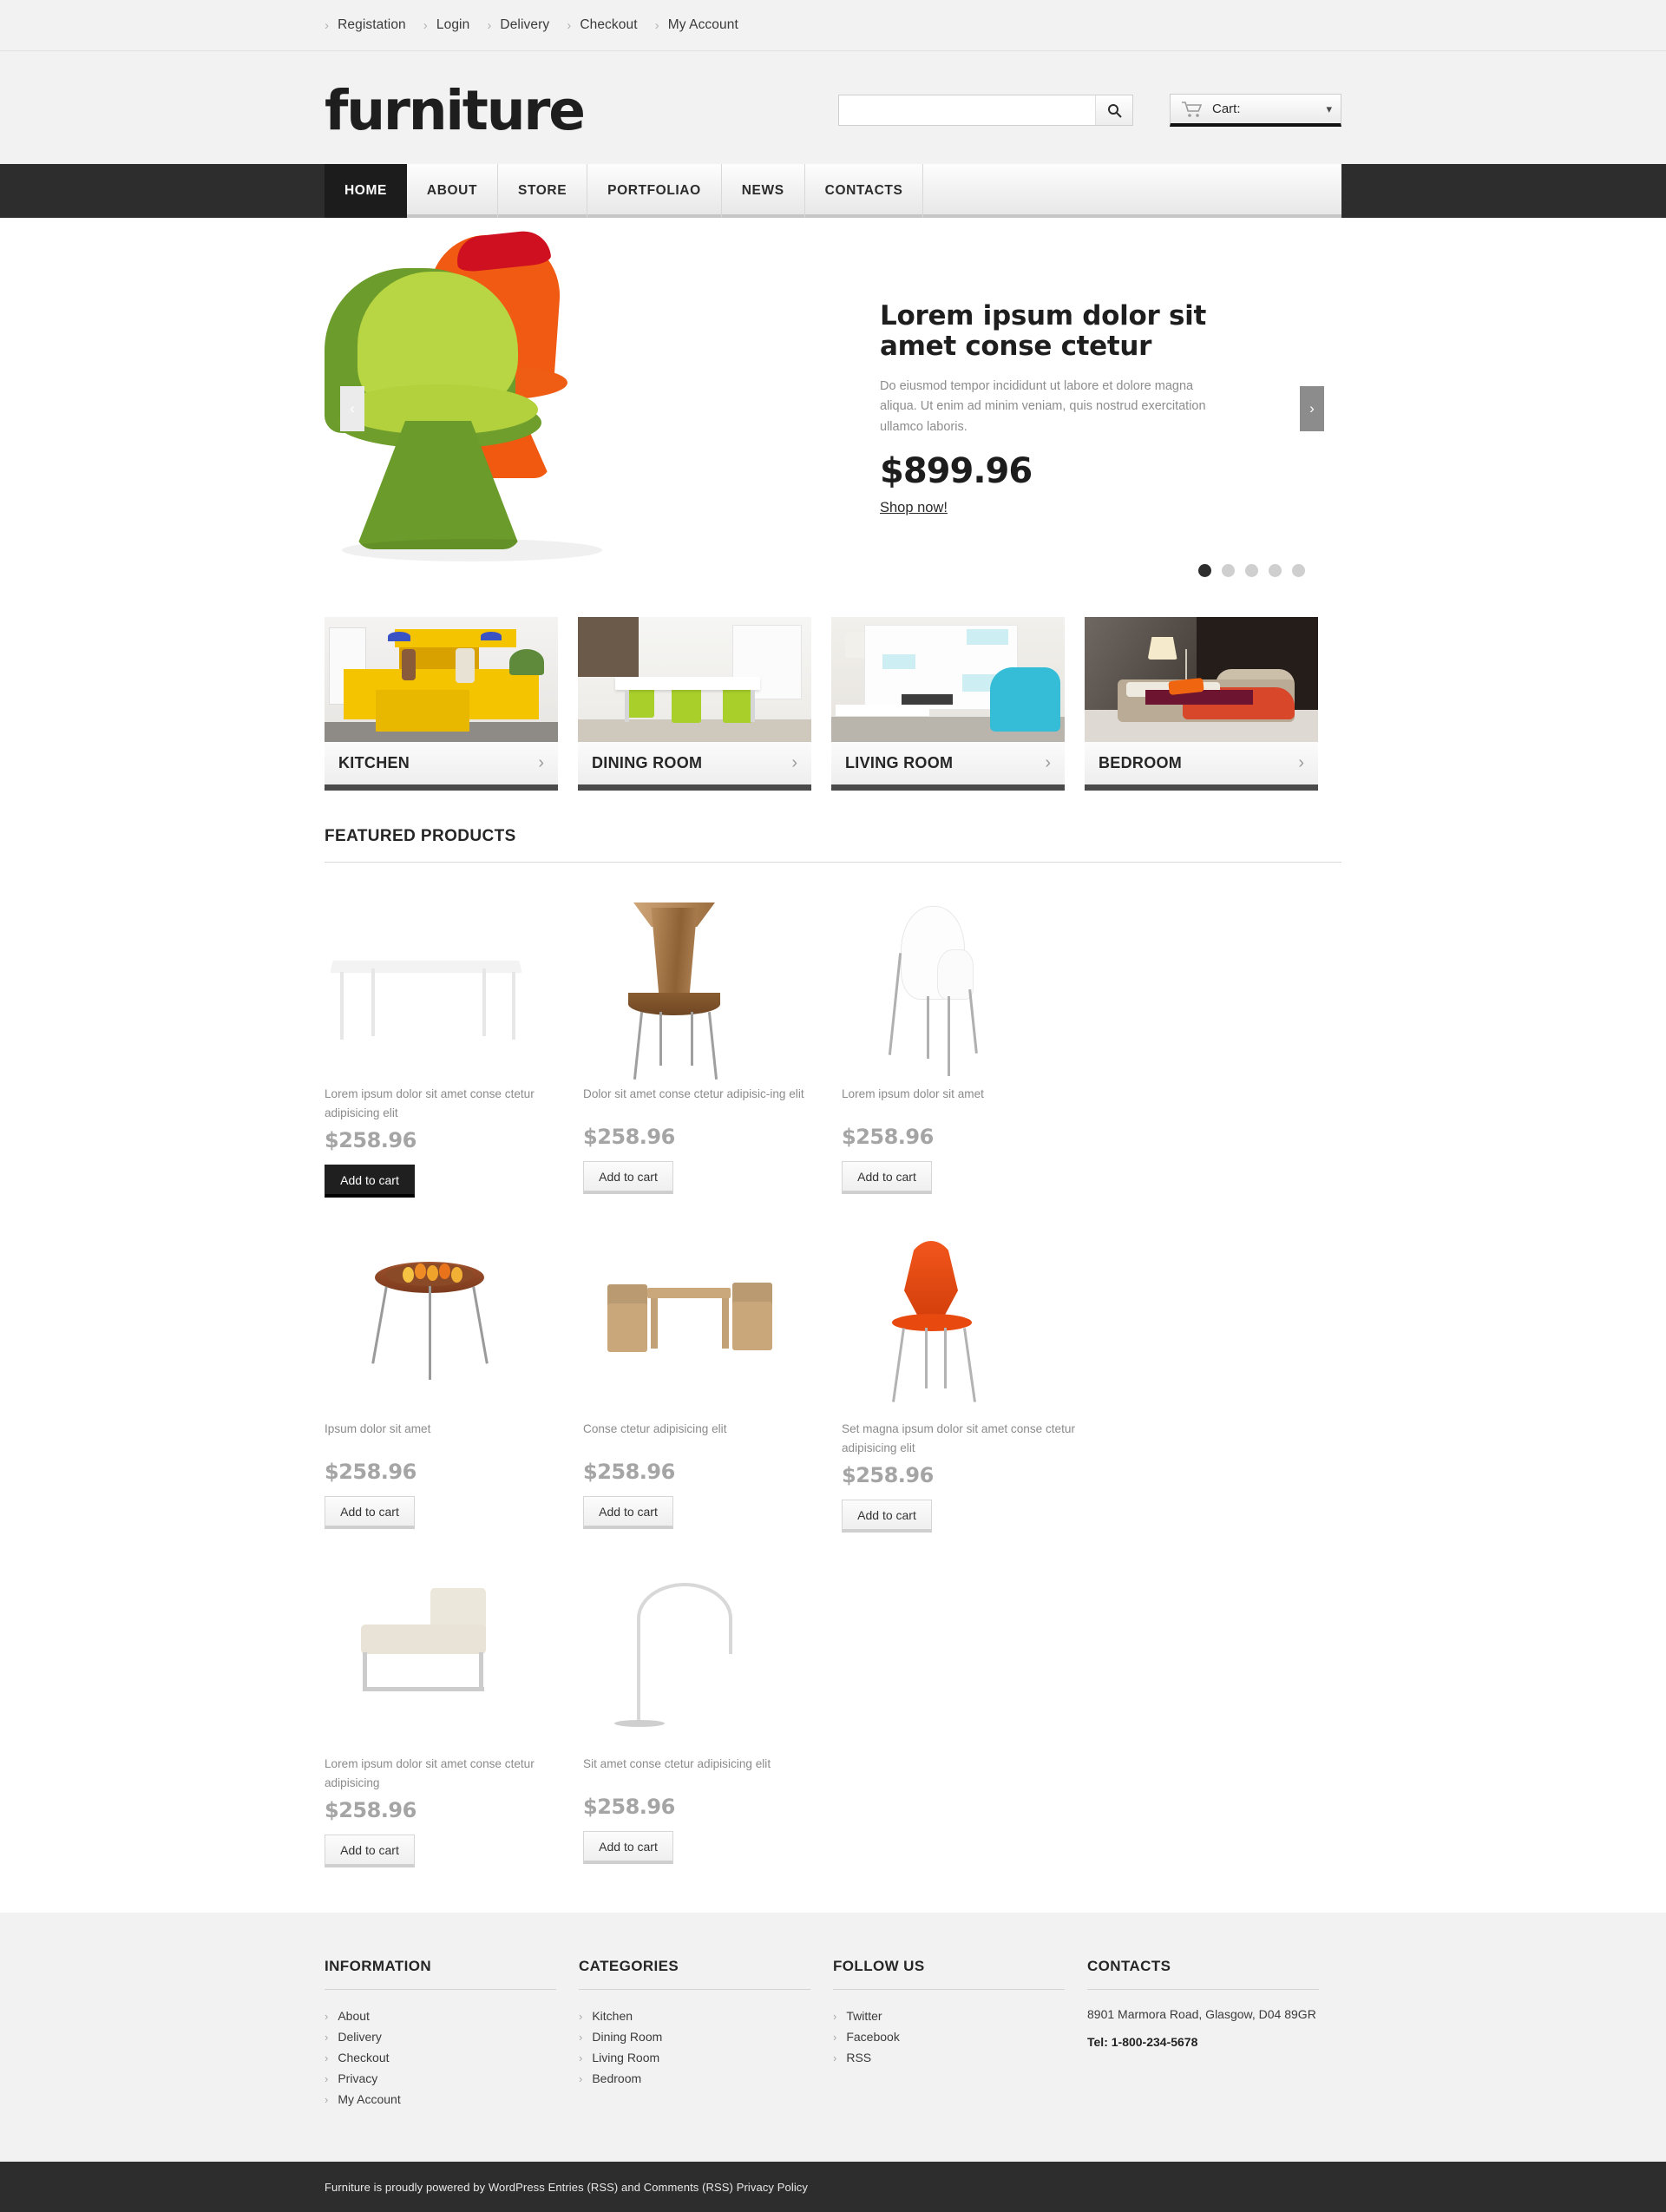 The width and height of the screenshot is (1666, 2212). I want to click on search-input, so click(967, 110).